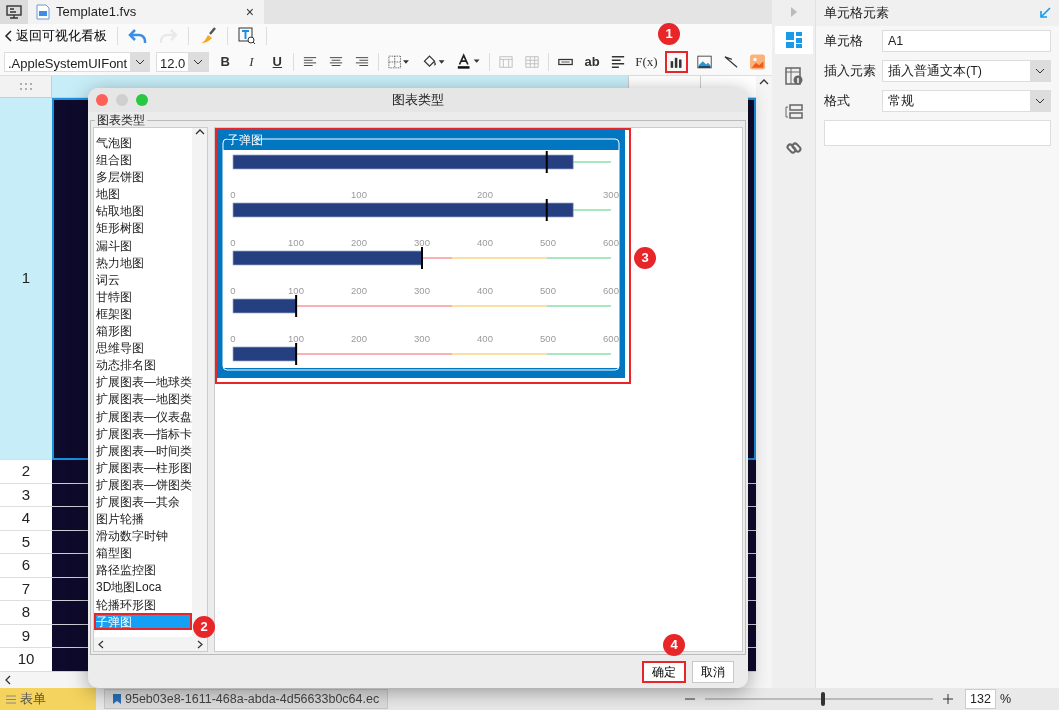 The height and width of the screenshot is (710, 1059). Describe the element at coordinates (966, 71) in the screenshot. I see `dropdown: 插入普通文本(T)` at that location.